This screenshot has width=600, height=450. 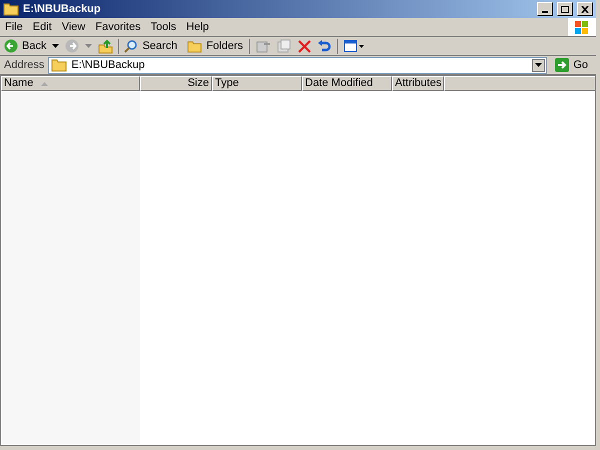 I want to click on views-icon, so click(x=354, y=46).